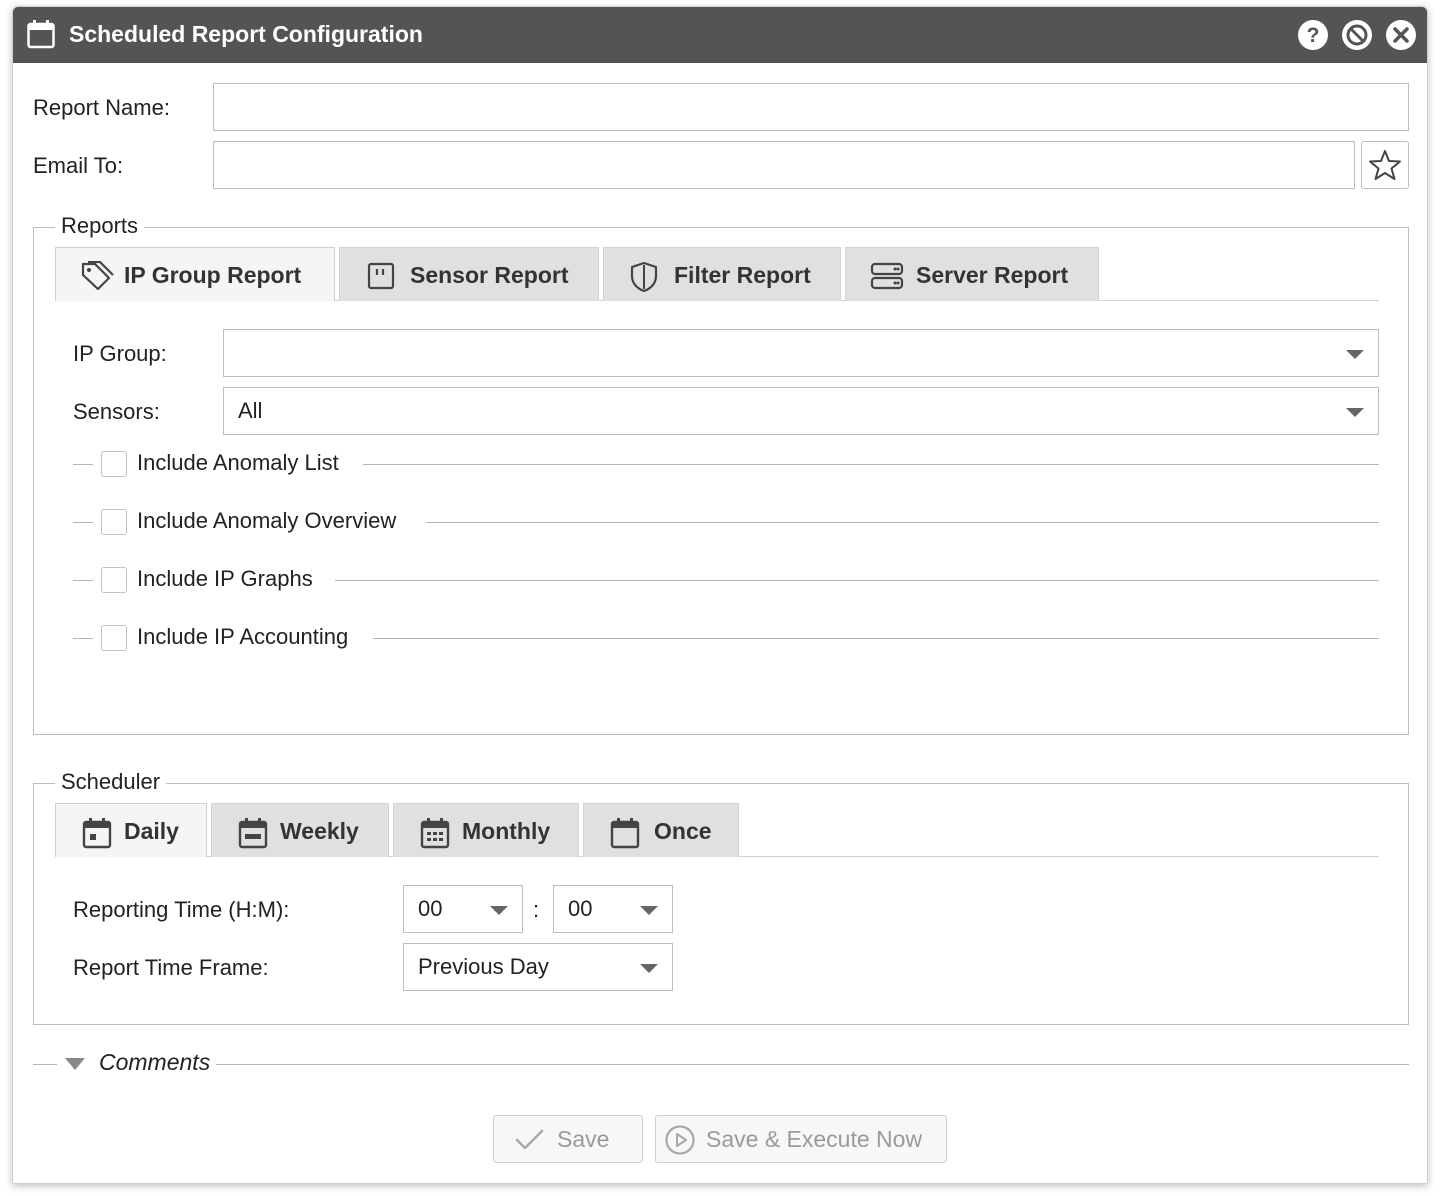 The width and height of the screenshot is (1444, 1196). What do you see at coordinates (430, 908) in the screenshot?
I see `hour-value: 00` at bounding box center [430, 908].